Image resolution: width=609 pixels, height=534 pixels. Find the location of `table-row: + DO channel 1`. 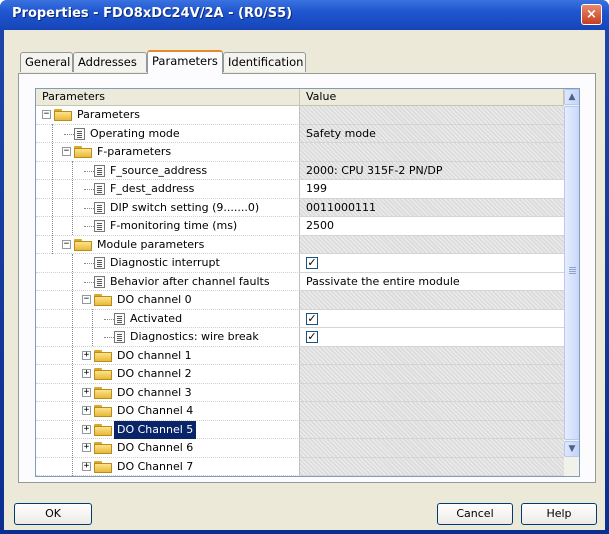

table-row: + DO channel 1 is located at coordinates (300, 355).